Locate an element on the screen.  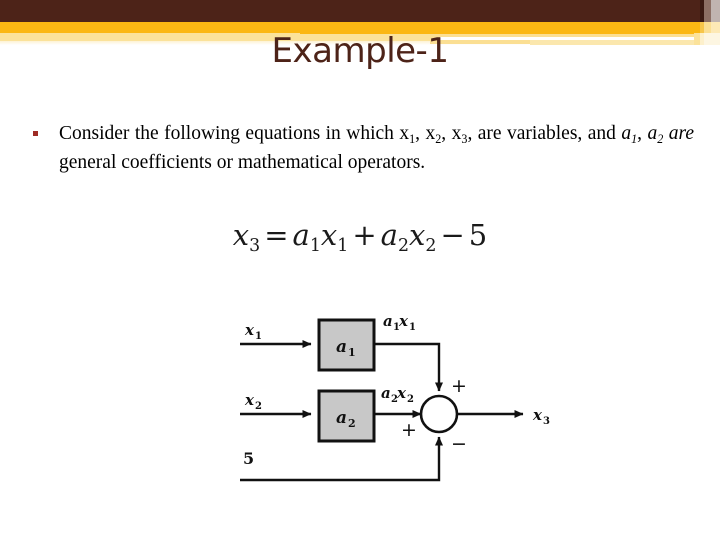
equation-term1-var: x is located at coordinates (329, 235).